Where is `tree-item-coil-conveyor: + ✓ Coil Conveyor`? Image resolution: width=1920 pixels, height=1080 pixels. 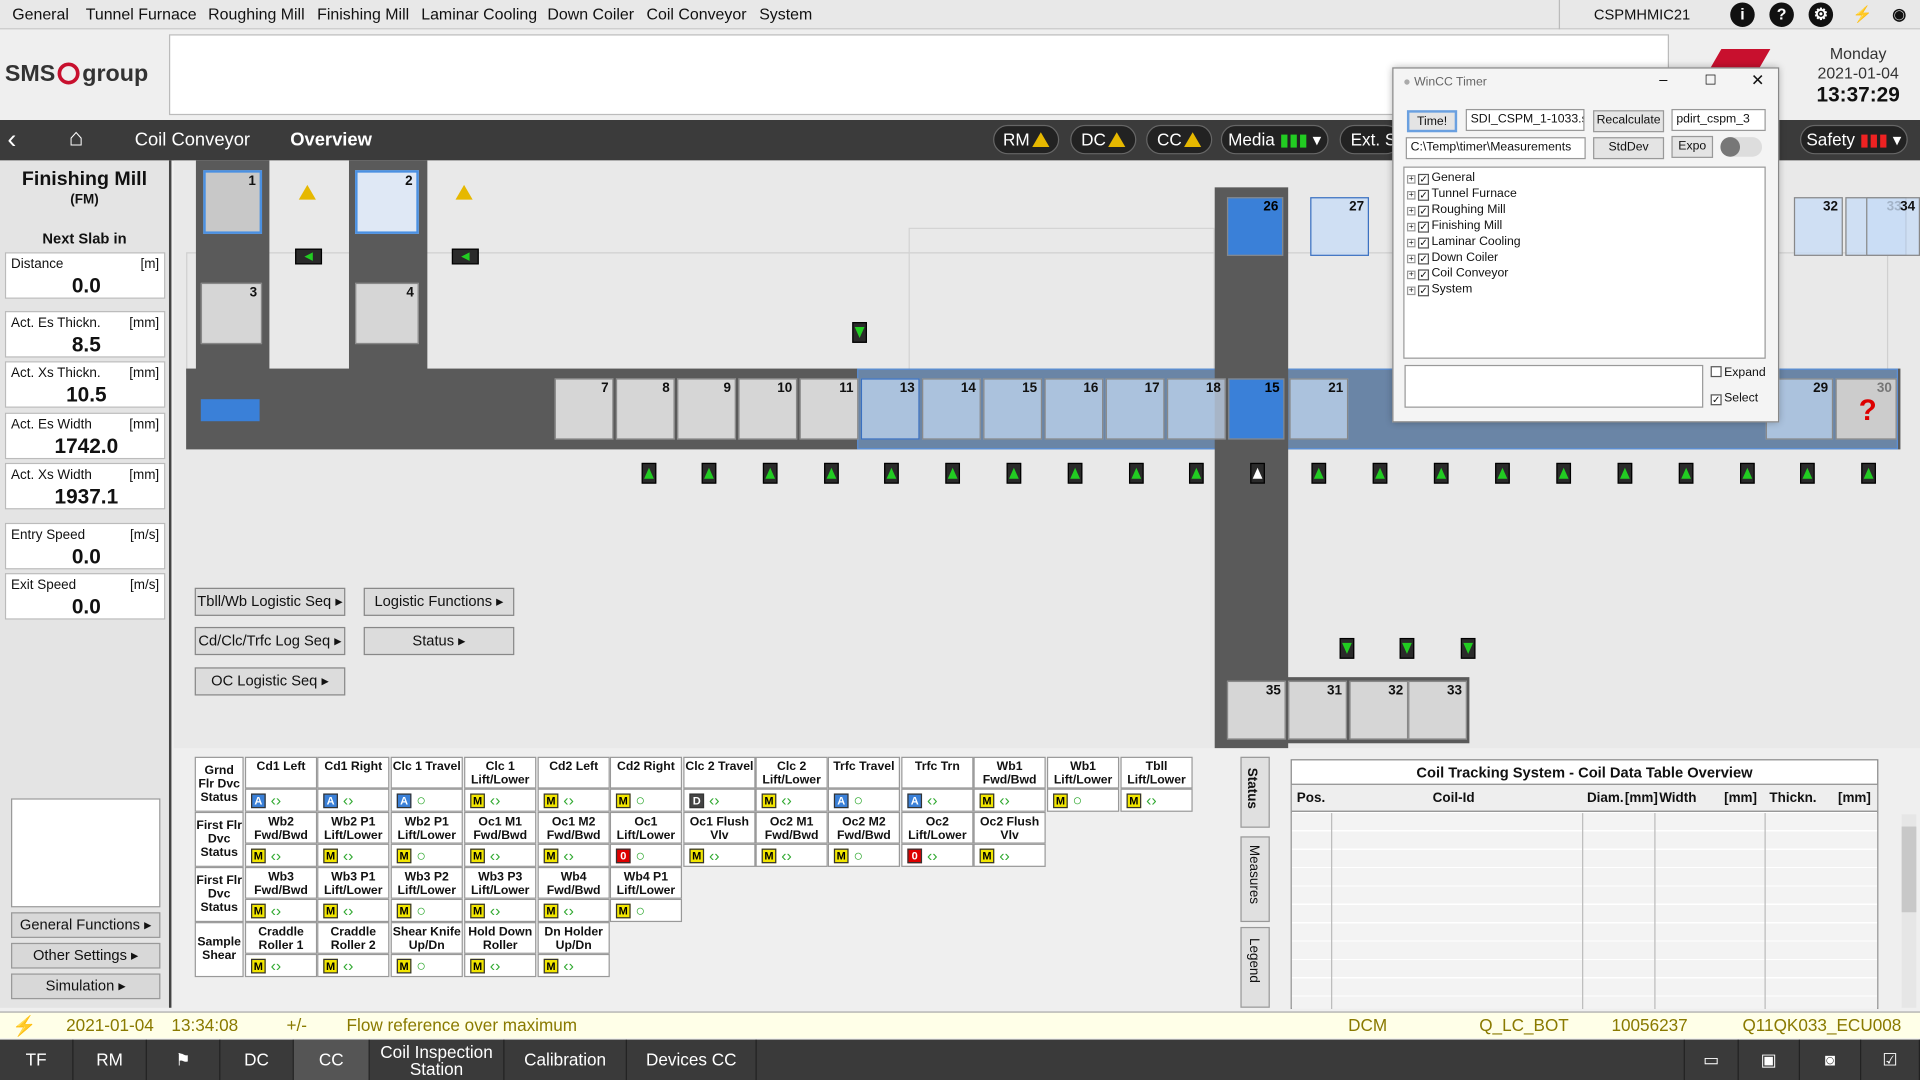
tree-item-coil-conveyor: + ✓ Coil Conveyor is located at coordinates (1457, 274).